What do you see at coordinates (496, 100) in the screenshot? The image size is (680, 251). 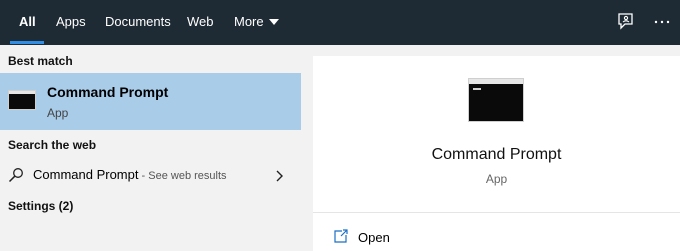 I see `command-prompt-large-icon` at bounding box center [496, 100].